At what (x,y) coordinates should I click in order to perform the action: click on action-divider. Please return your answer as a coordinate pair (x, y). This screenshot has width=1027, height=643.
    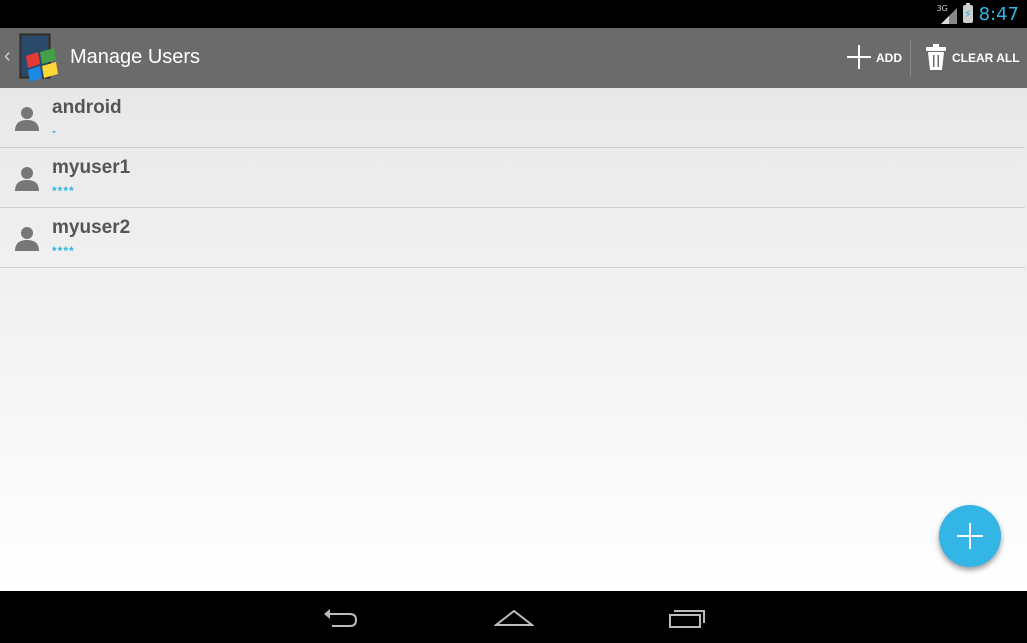
    Looking at the image, I should click on (910, 58).